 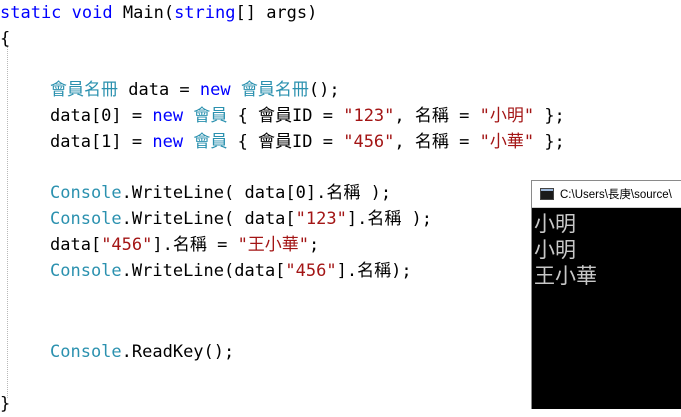 What do you see at coordinates (616, 195) in the screenshot?
I see `console-title: C:\Users\長庚\source\` at bounding box center [616, 195].